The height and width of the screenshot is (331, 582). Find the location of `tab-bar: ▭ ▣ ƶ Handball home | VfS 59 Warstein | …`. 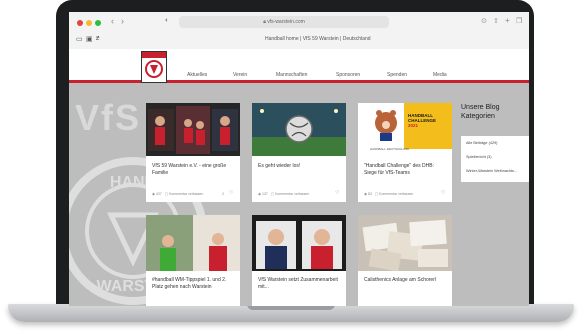

tab-bar: ▭ ▣ ƶ Handball home | VfS 59 Warstein | … is located at coordinates (299, 40).